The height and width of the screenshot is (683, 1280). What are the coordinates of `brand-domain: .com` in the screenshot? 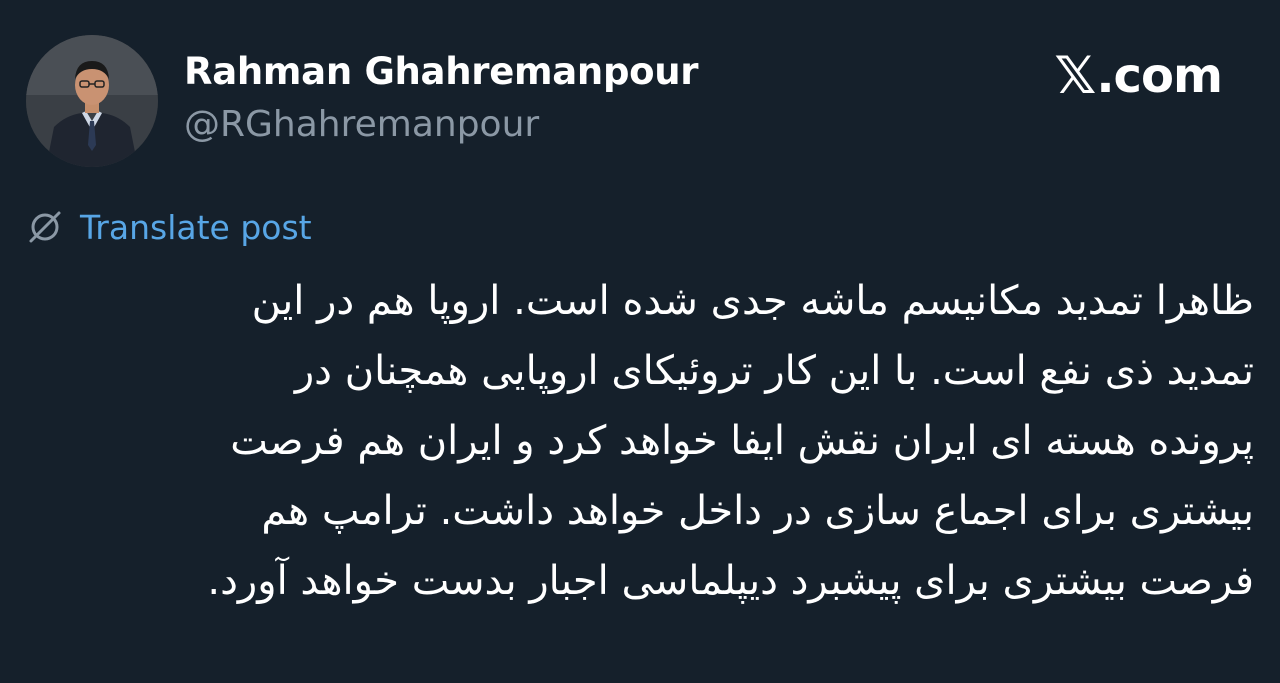 It's located at (1159, 76).